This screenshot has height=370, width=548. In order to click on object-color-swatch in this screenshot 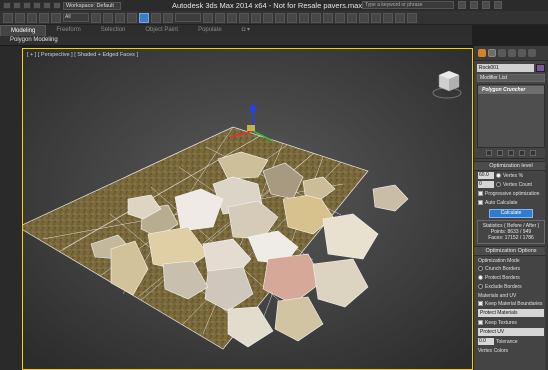, I will do `click(540, 68)`.